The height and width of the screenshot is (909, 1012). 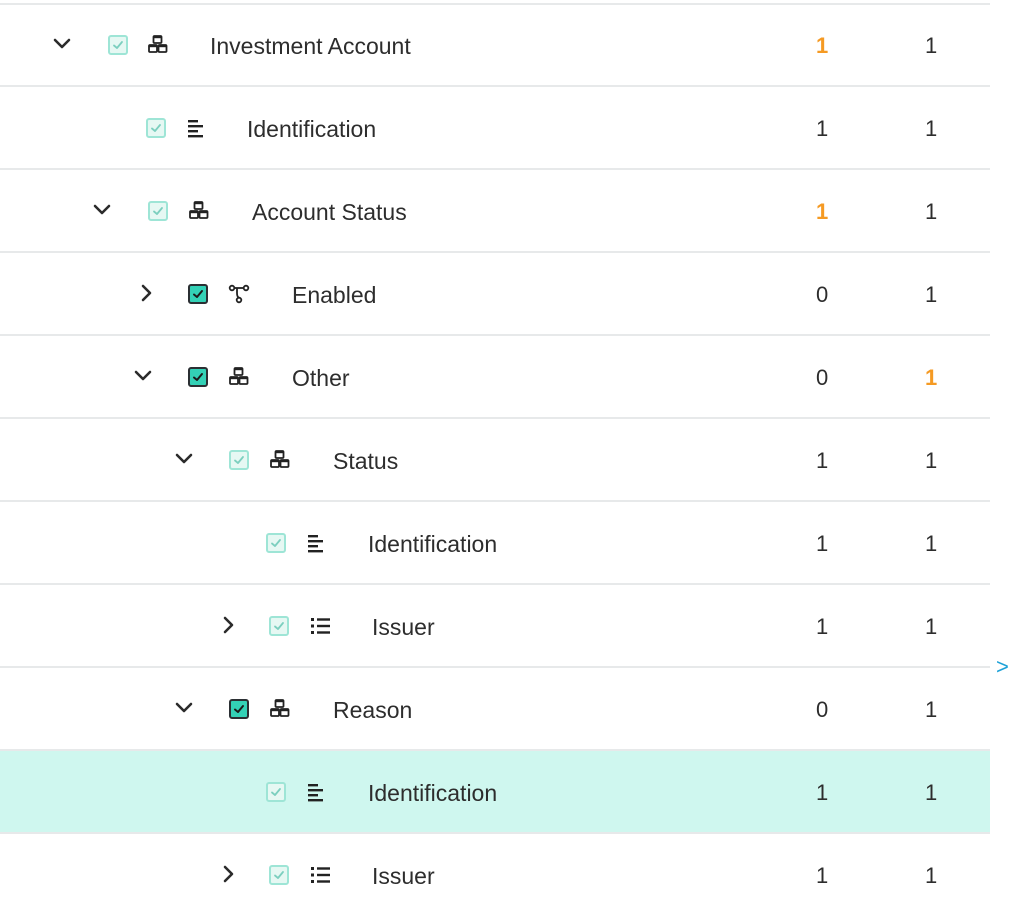 What do you see at coordinates (495, 460) in the screenshot?
I see `tree-row-status: Status 1 1` at bounding box center [495, 460].